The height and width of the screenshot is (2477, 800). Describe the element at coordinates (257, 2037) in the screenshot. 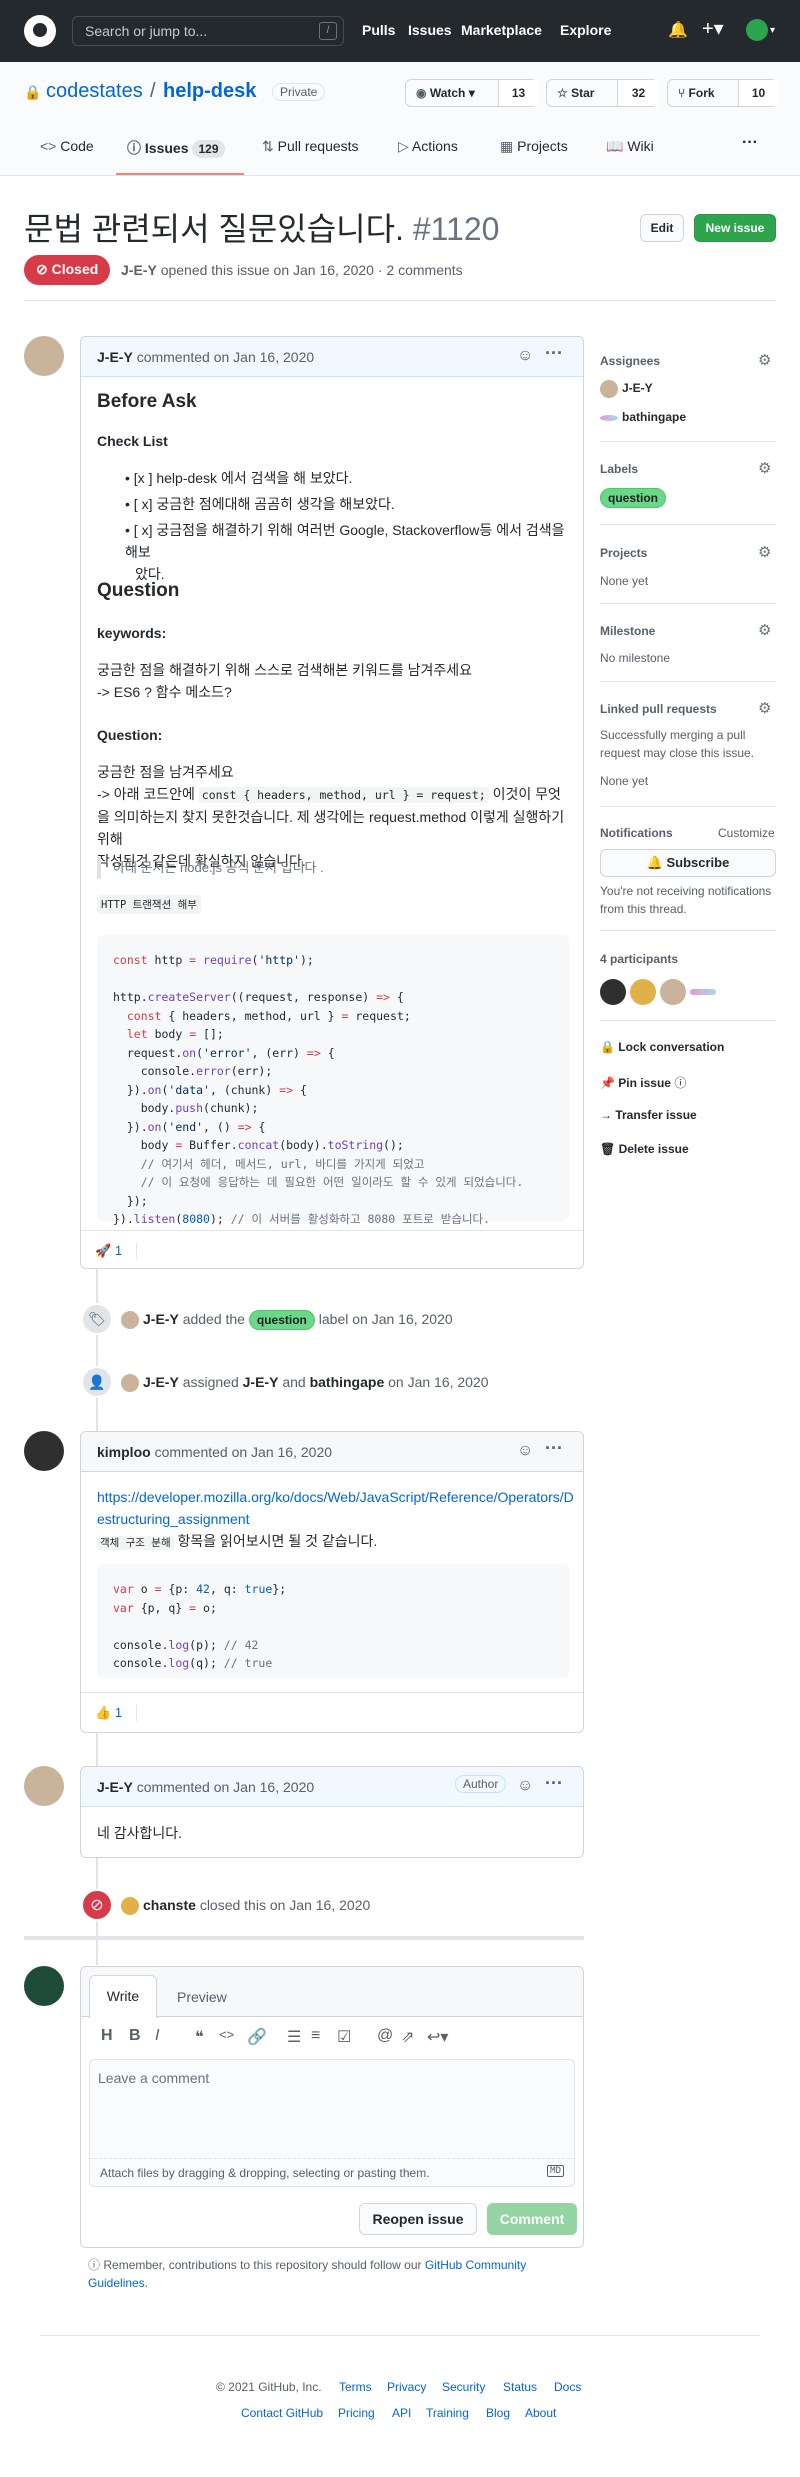

I see `link-icon: 🔗` at that location.